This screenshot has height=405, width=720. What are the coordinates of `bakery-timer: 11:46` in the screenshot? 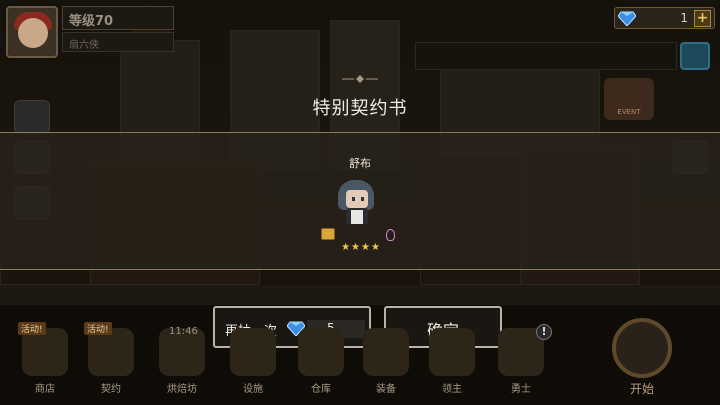 It's located at (183, 331).